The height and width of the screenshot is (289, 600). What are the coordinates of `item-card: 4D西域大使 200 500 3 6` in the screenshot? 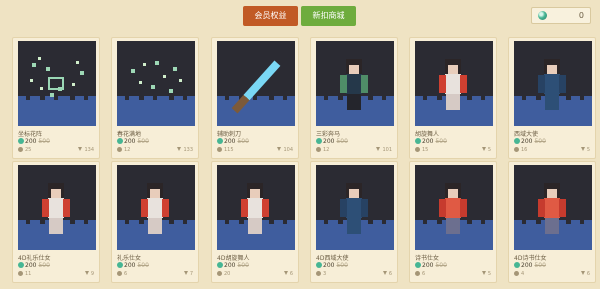 It's located at (354, 222).